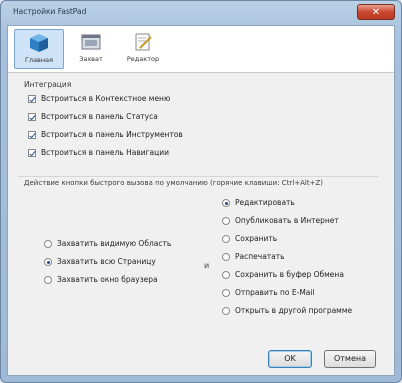 The height and width of the screenshot is (383, 402). Describe the element at coordinates (265, 202) in the screenshot. I see `radio-label: Редактировать` at that location.